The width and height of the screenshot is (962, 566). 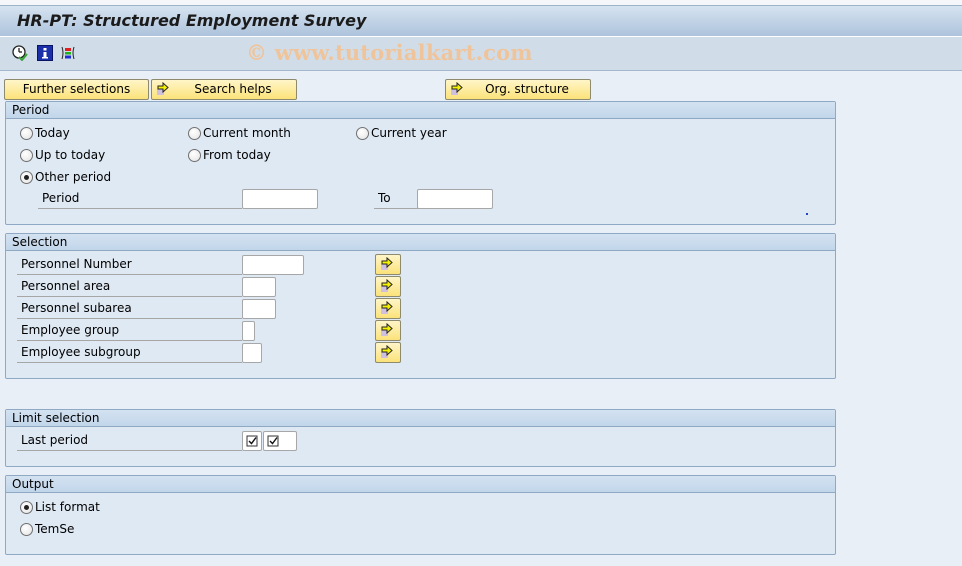 I want to click on last-period-label: Last period, so click(x=129, y=441).